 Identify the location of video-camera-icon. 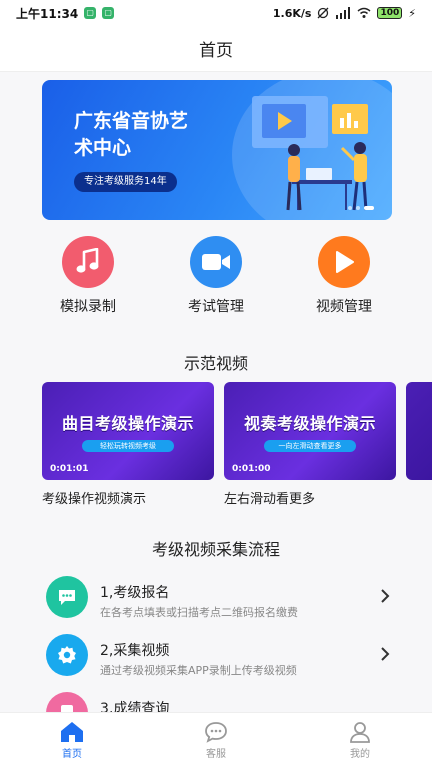
(216, 262).